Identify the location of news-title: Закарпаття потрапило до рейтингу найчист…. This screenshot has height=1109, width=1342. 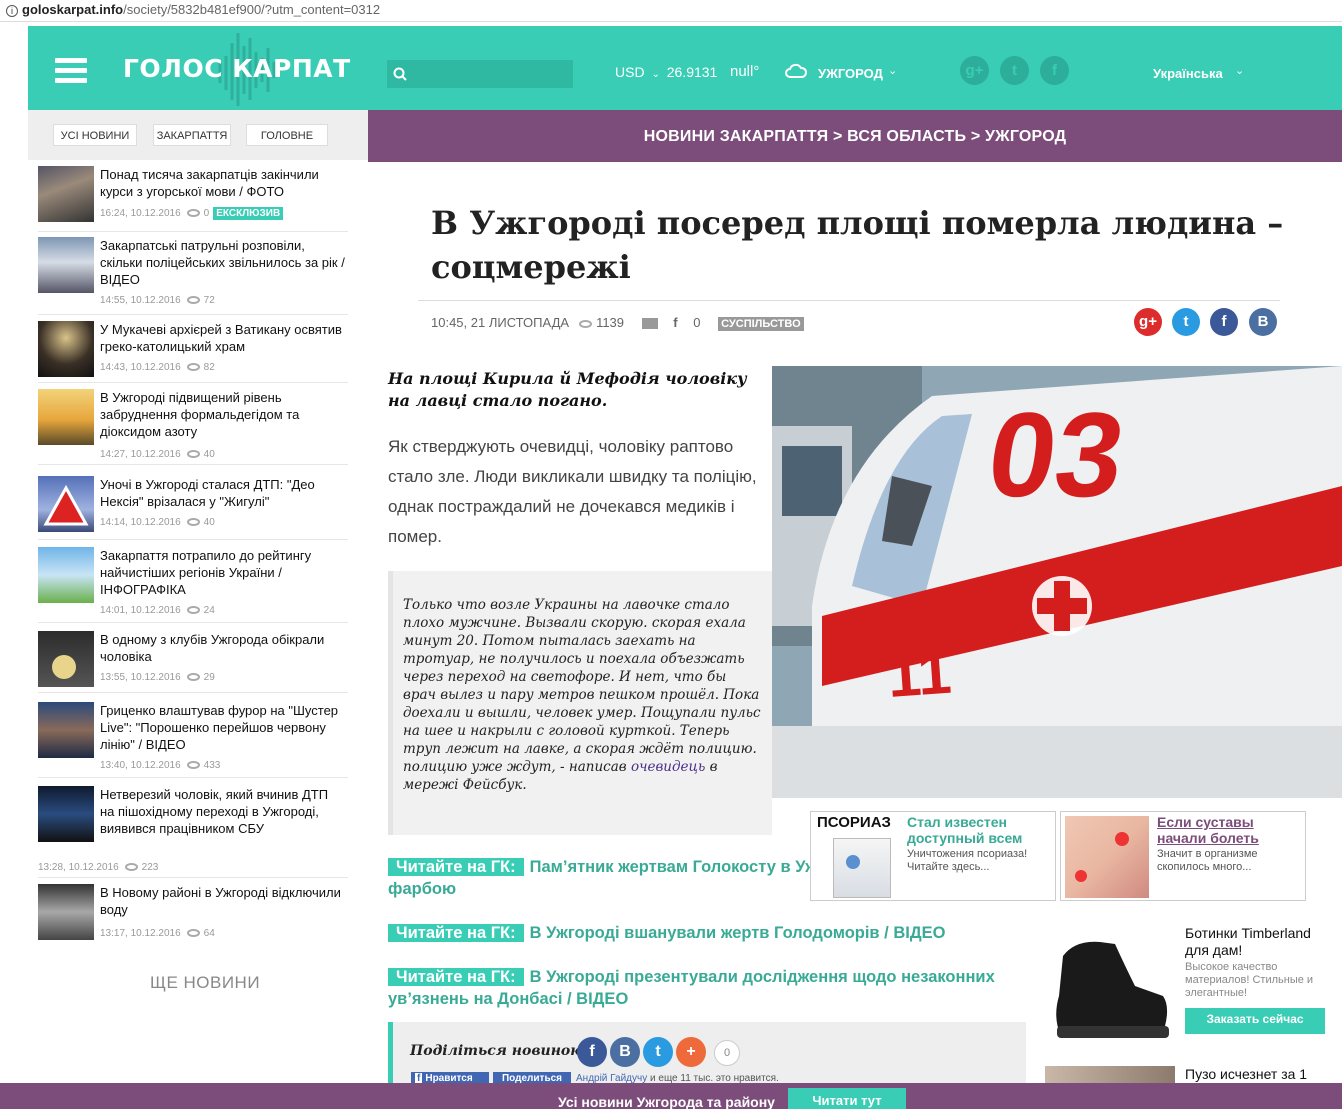
(223, 572).